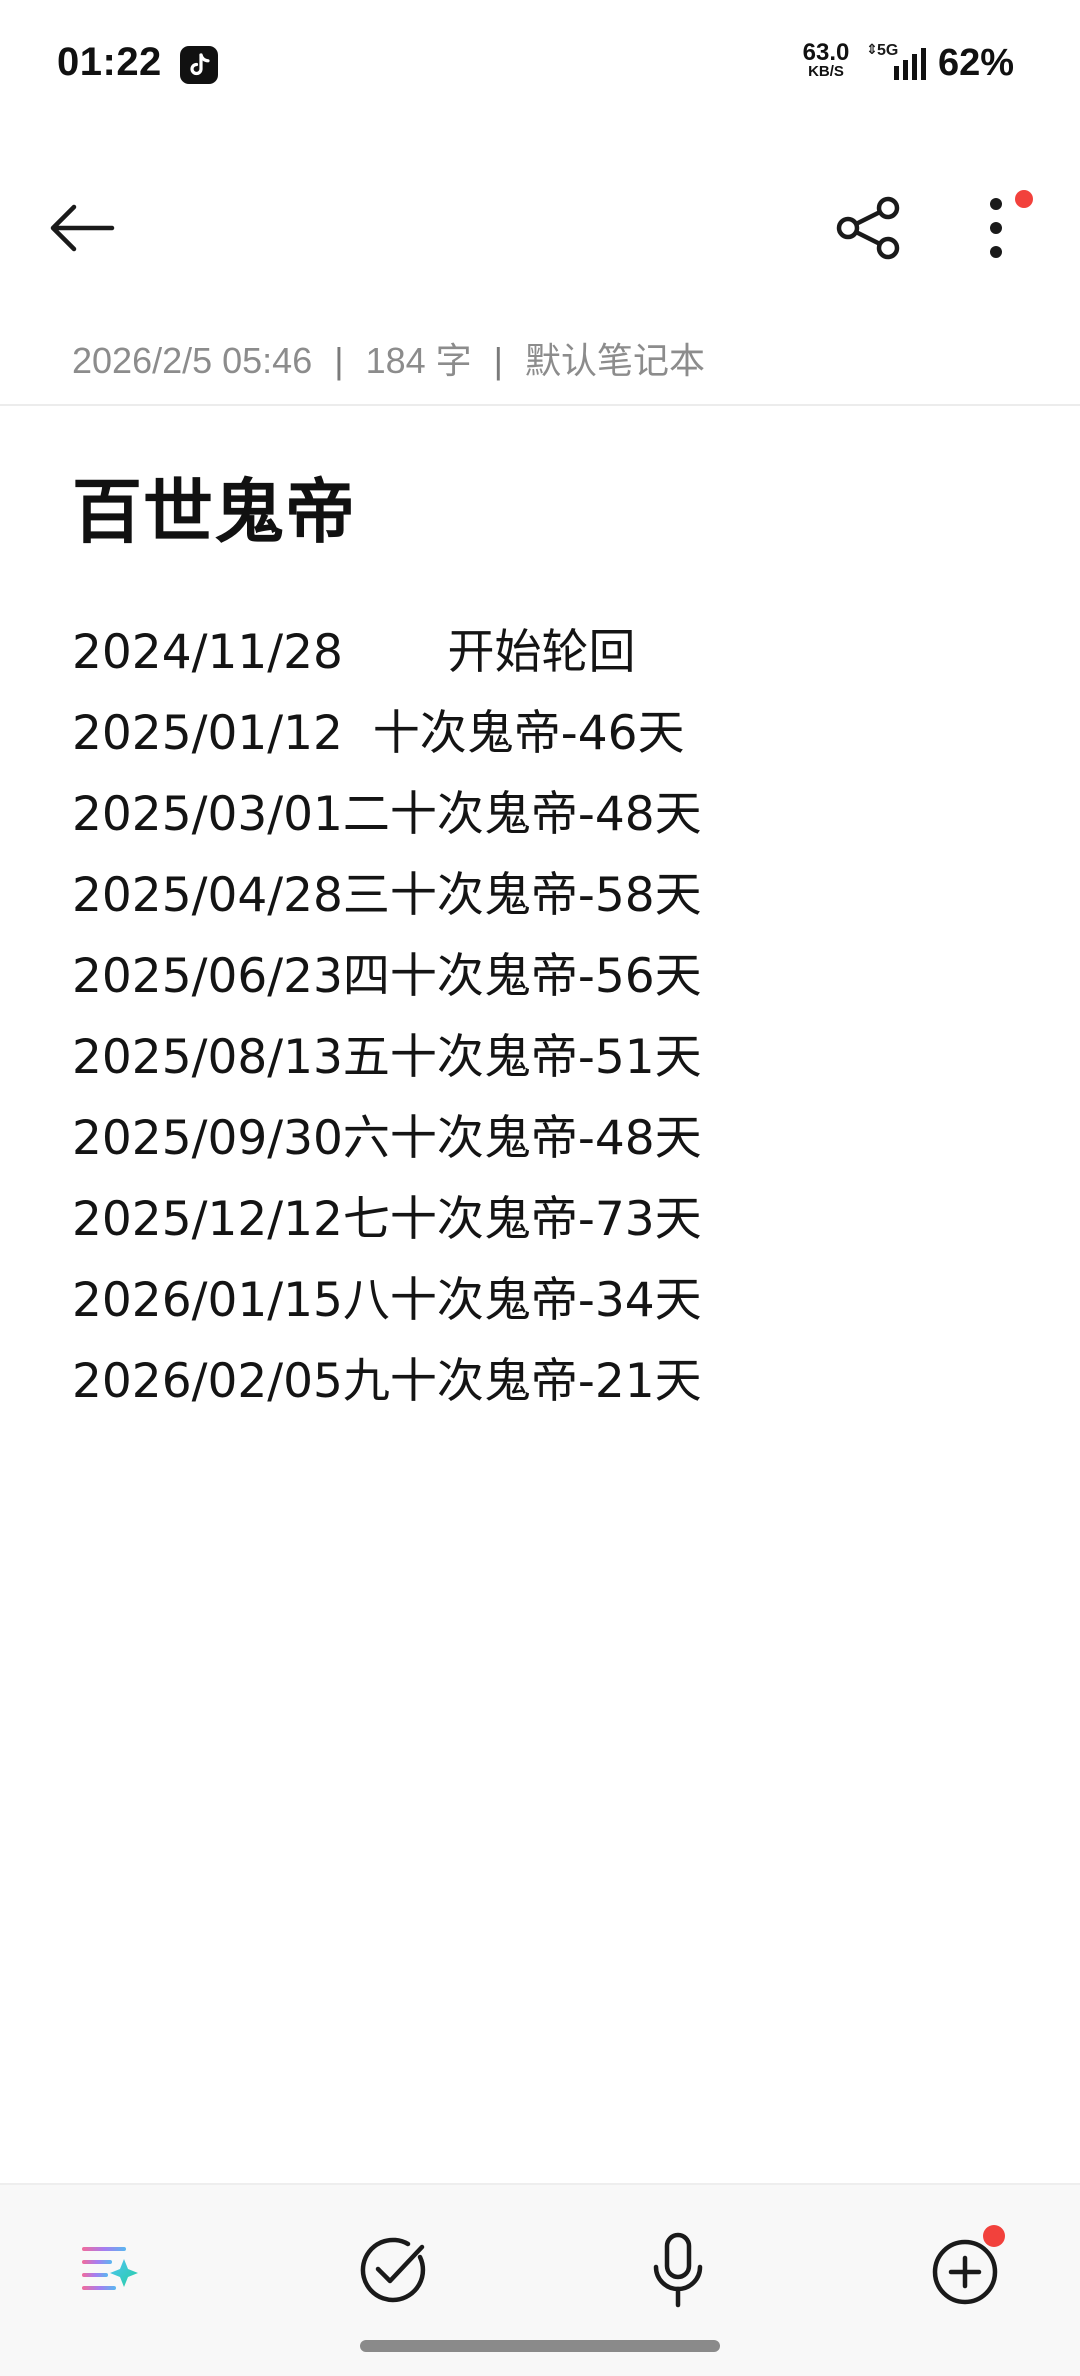 The width and height of the screenshot is (1080, 2376). Describe the element at coordinates (199, 65) in the screenshot. I see `tiktok-icon` at that location.